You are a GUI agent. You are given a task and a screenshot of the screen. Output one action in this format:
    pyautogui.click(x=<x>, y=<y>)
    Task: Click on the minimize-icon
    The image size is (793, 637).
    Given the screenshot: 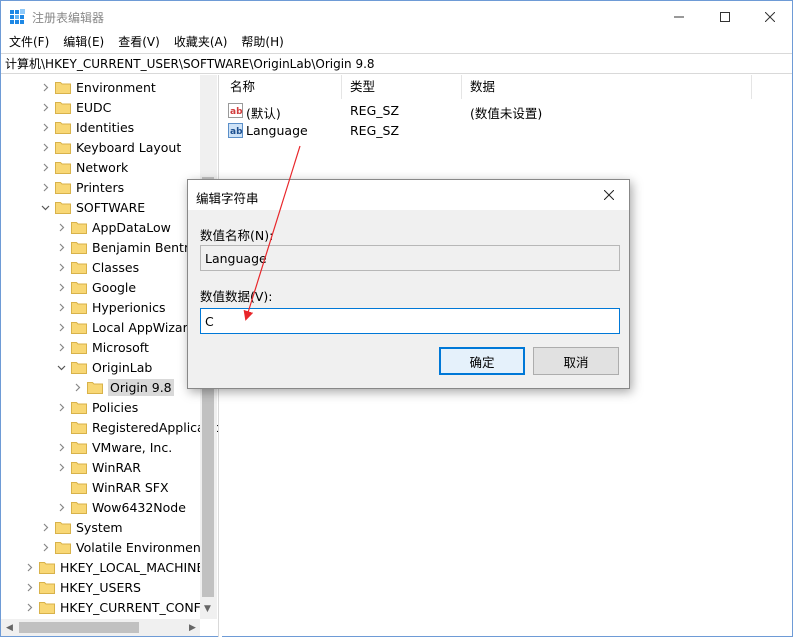 What is the action you would take?
    pyautogui.click(x=679, y=16)
    